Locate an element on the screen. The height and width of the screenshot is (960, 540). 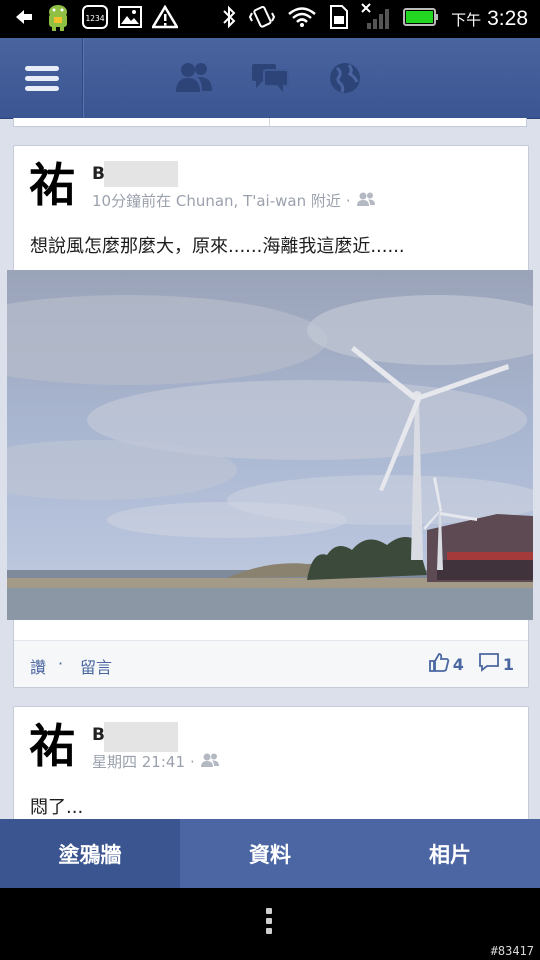
post-time-location: 10分鐘前在 Chunan, T'ai-wan 附近 is located at coordinates (216, 201).